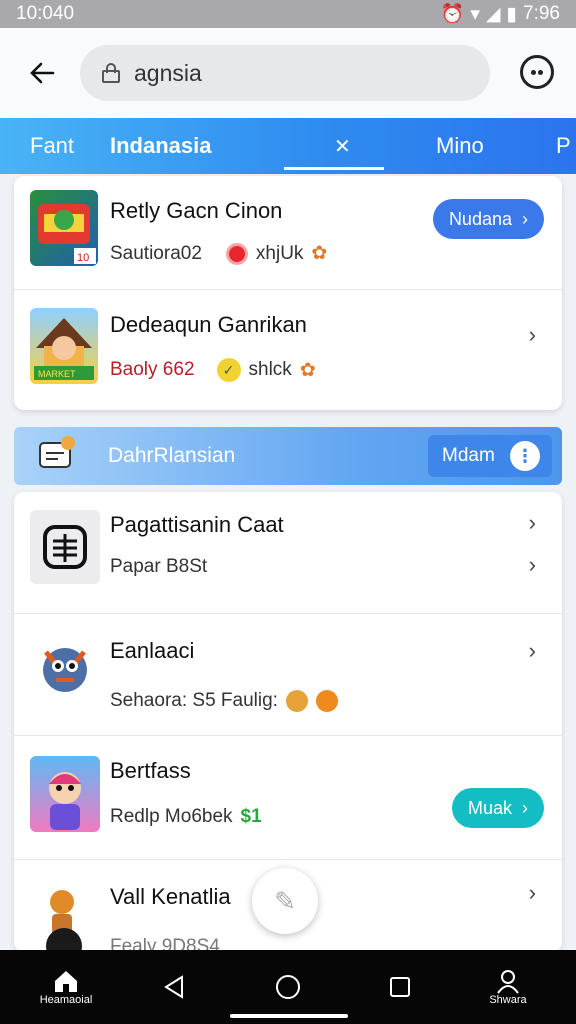  What do you see at coordinates (45, 13) in the screenshot?
I see `status-time: 10:040` at bounding box center [45, 13].